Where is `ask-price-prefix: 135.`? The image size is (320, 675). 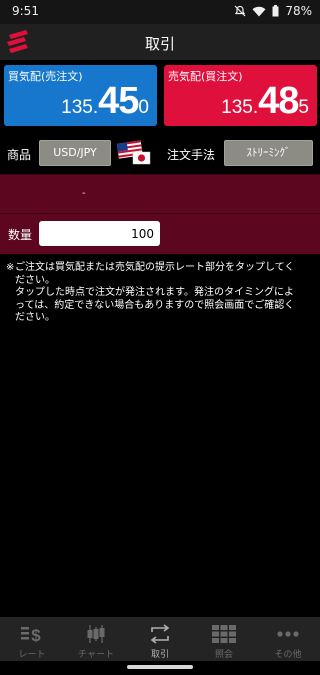
ask-price-prefix: 135. is located at coordinates (240, 107).